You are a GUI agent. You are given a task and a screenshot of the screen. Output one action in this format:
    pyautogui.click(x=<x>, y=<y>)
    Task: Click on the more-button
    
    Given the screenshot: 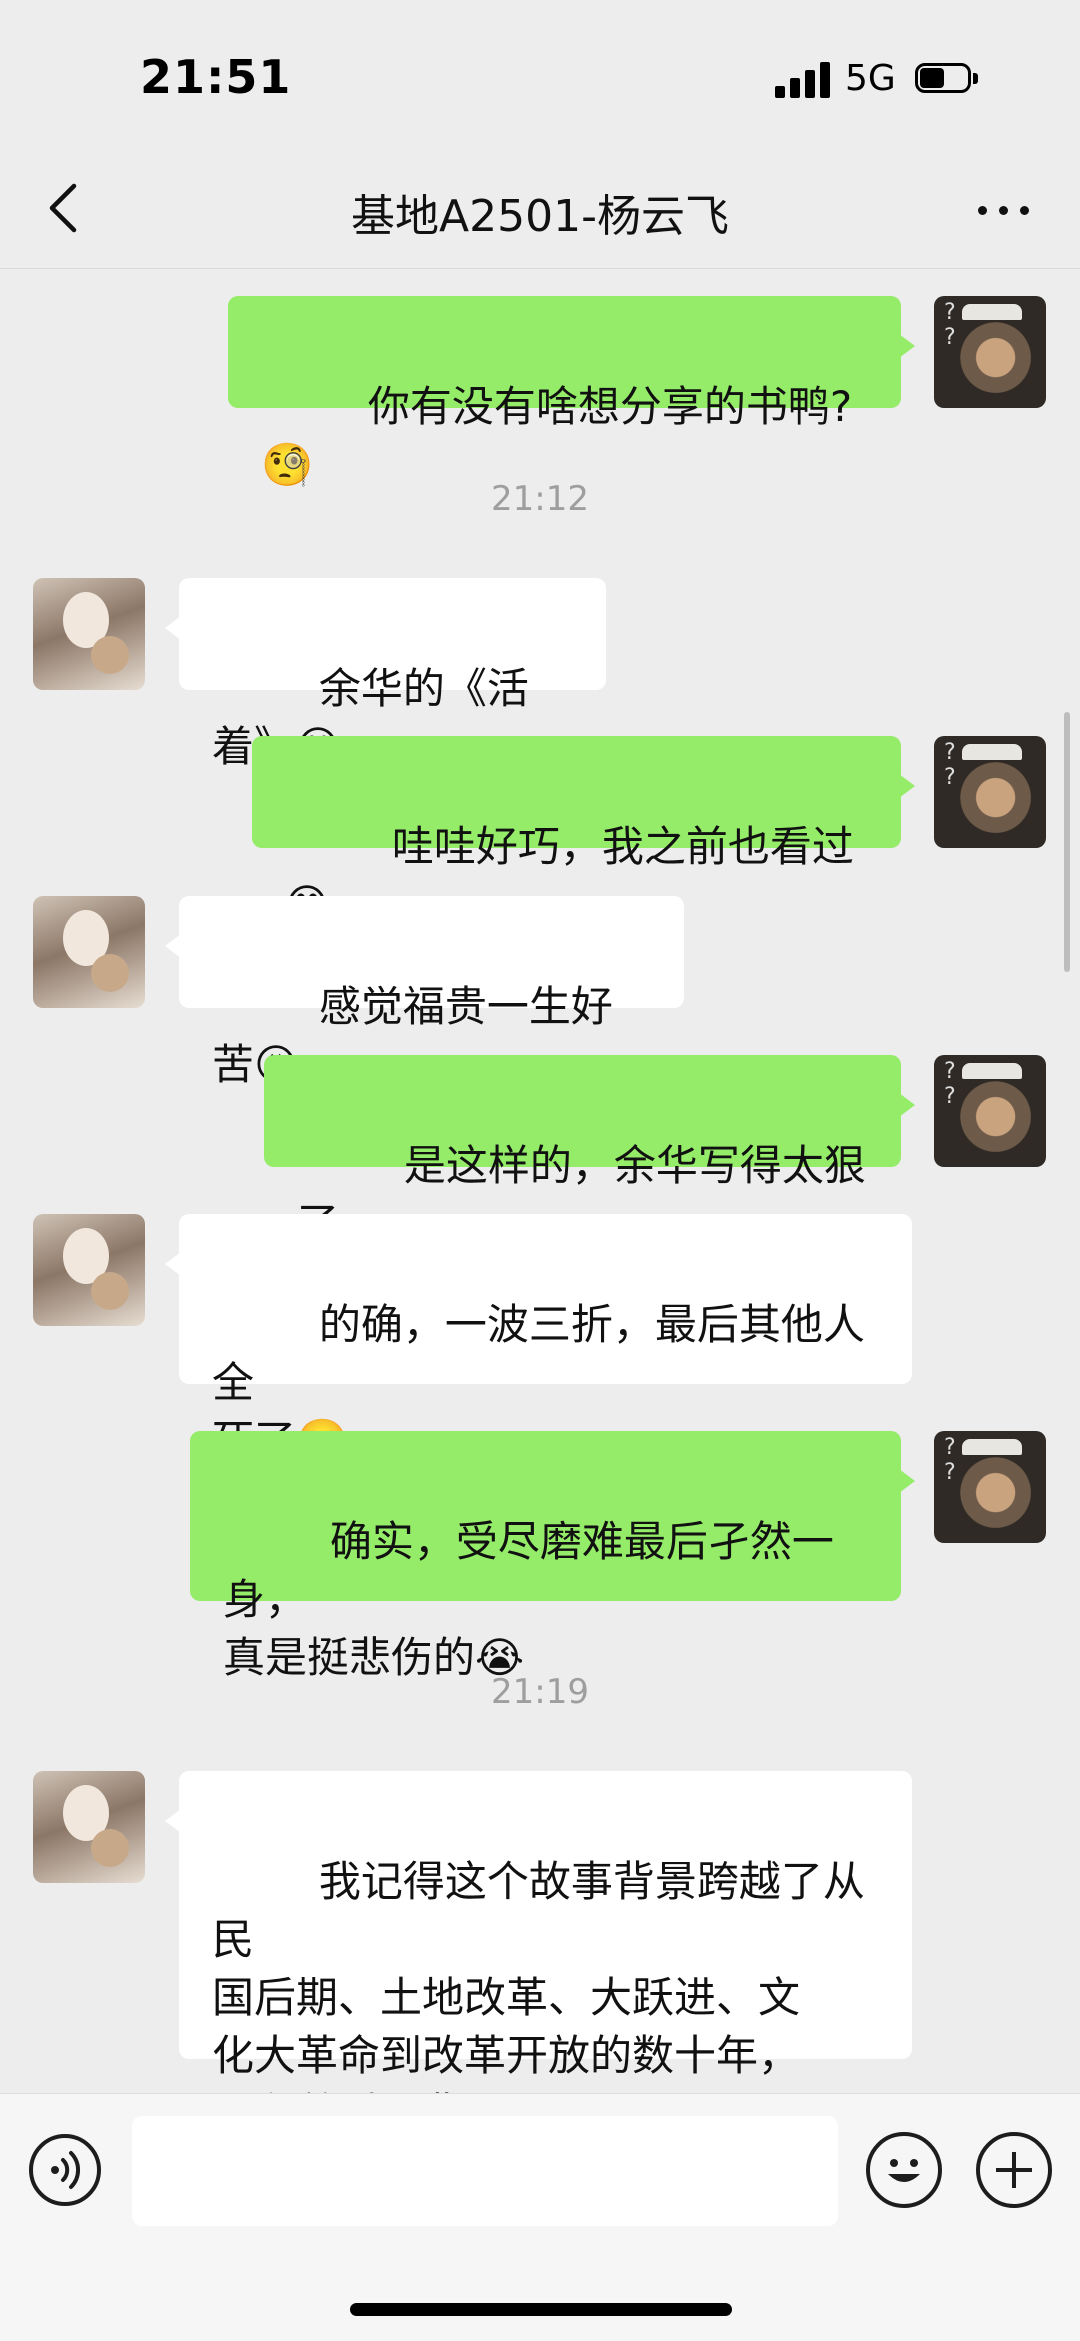 What is the action you would take?
    pyautogui.click(x=1004, y=210)
    